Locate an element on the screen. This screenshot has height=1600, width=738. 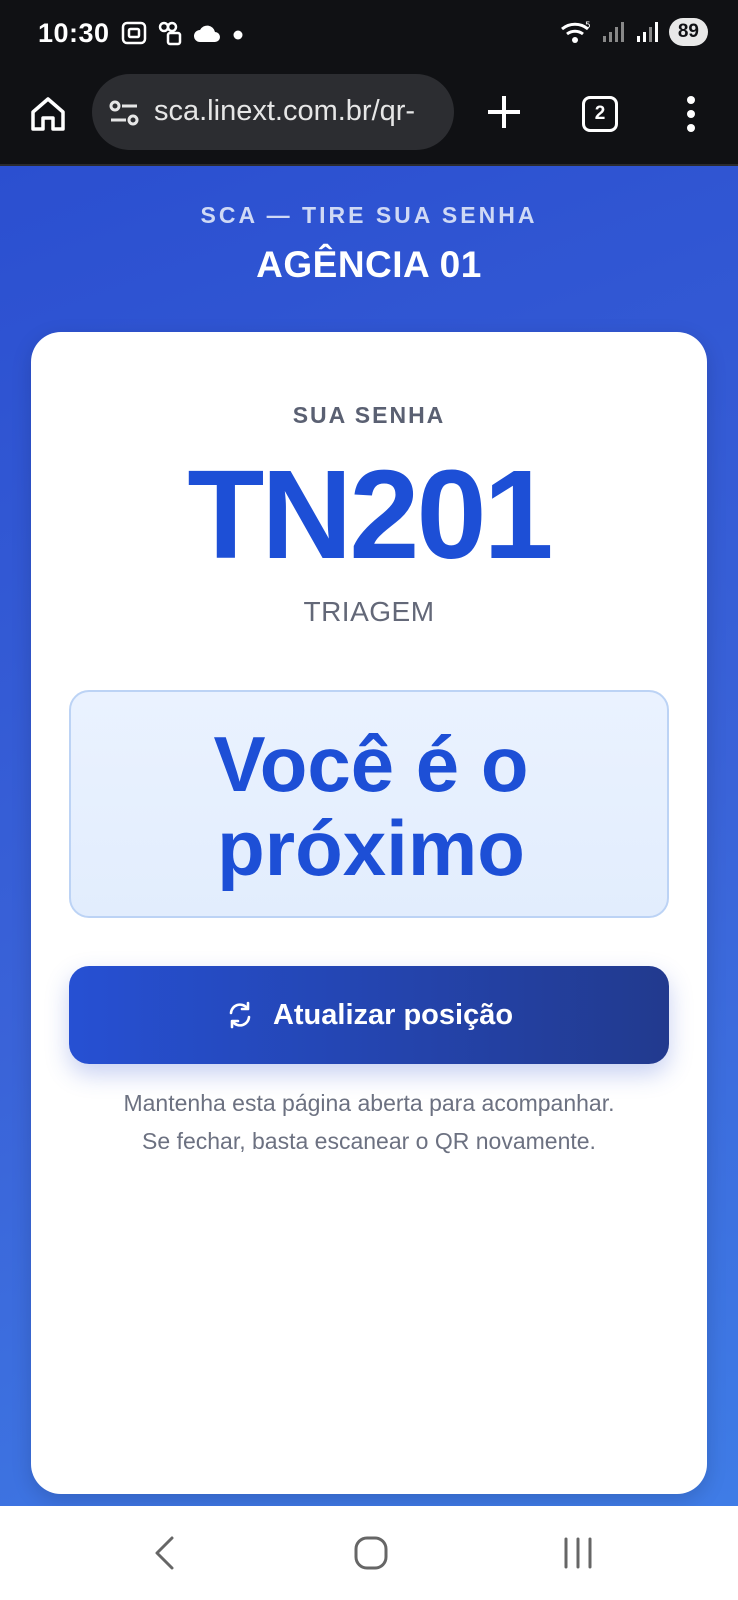
dot-icon is located at coordinates (238, 35).